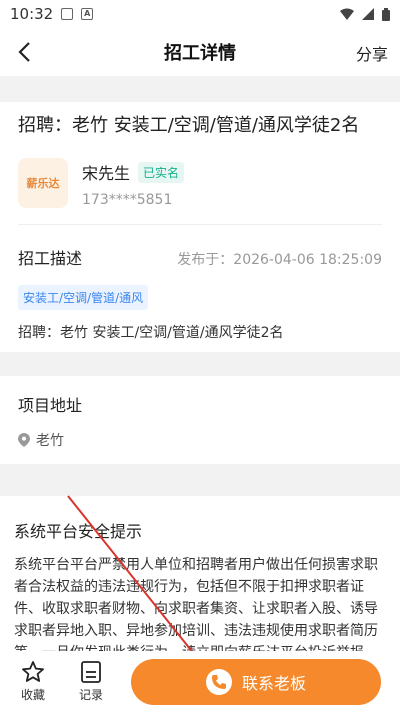 The height and width of the screenshot is (711, 400). What do you see at coordinates (50, 405) in the screenshot?
I see `address-heading: 项目地址` at bounding box center [50, 405].